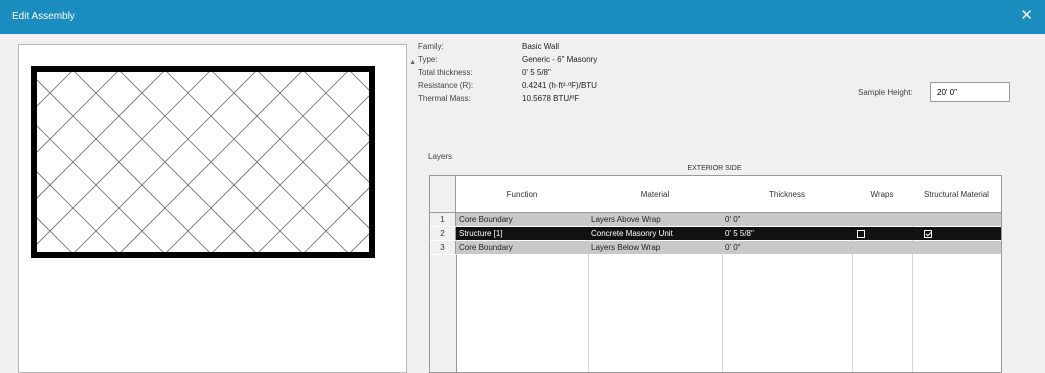 This screenshot has height=373, width=1045. I want to click on header-material: Material, so click(655, 194).